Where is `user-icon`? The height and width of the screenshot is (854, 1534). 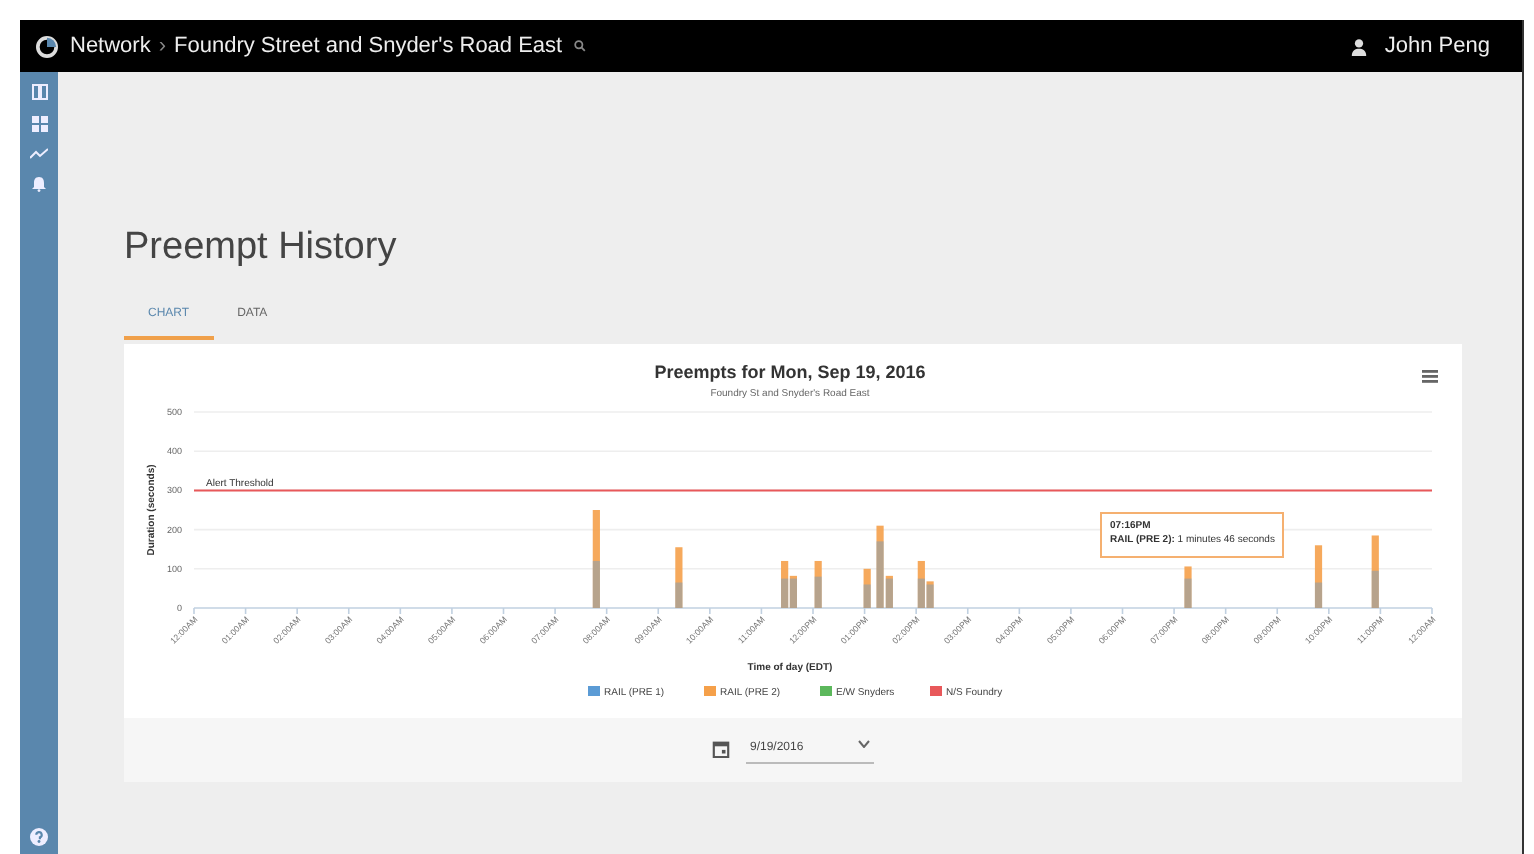 user-icon is located at coordinates (1359, 46).